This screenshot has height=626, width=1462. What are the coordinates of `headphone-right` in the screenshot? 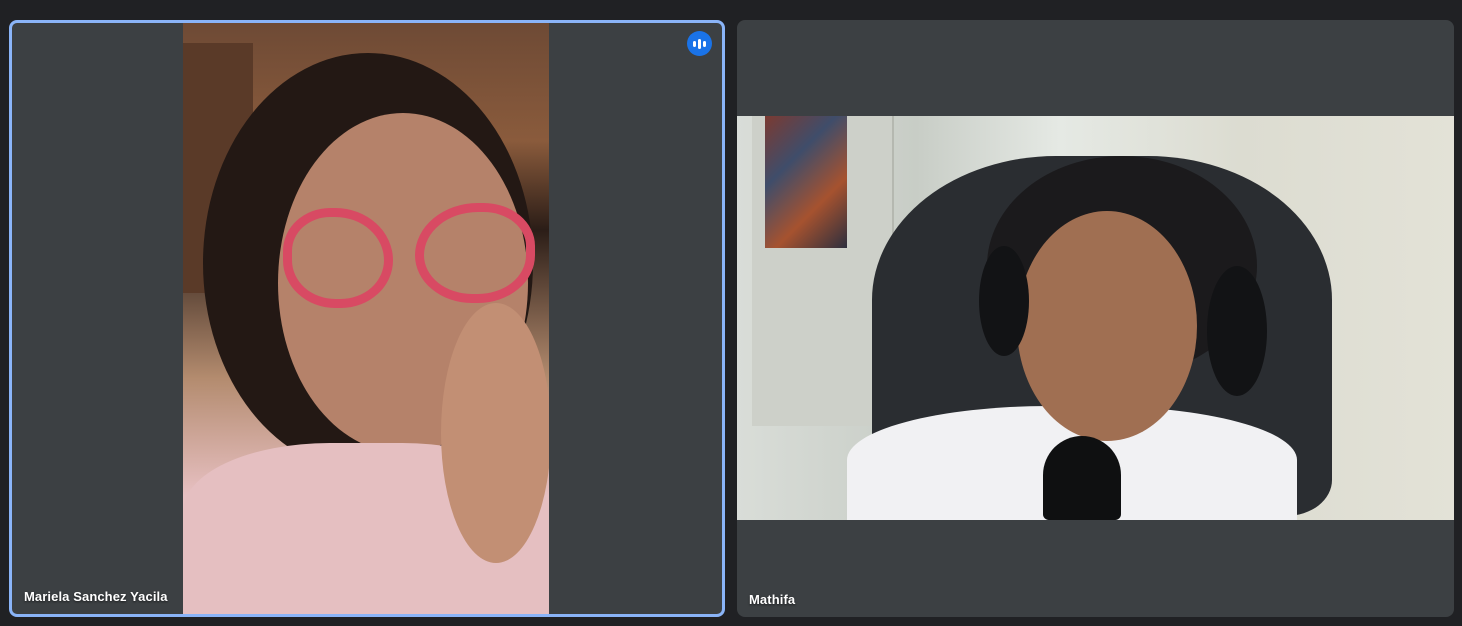 It's located at (1237, 331).